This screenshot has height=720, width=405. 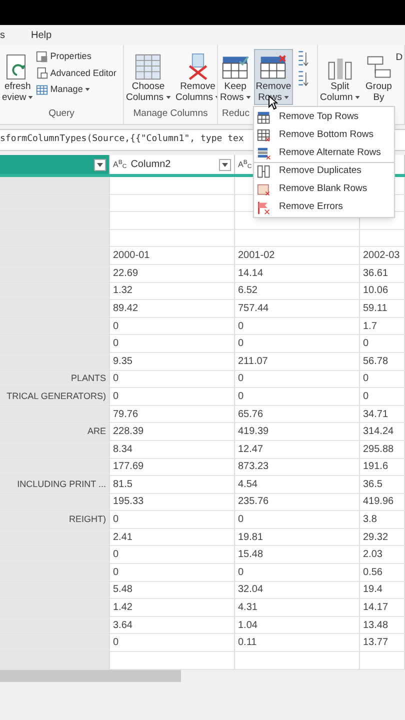 What do you see at coordinates (18, 77) in the screenshot?
I see `ribbon-button: efresh eview` at bounding box center [18, 77].